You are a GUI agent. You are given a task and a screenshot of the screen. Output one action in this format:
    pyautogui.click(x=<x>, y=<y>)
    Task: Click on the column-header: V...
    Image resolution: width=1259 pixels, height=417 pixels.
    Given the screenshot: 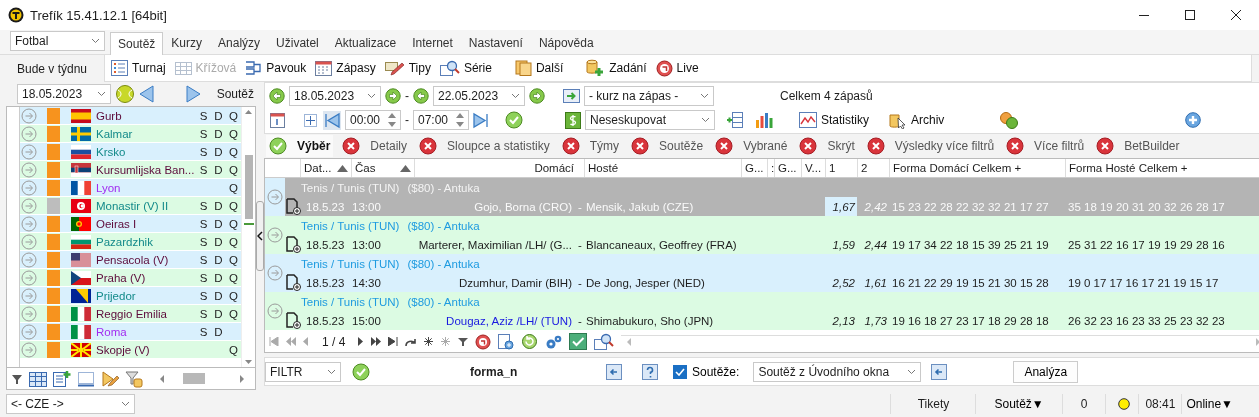 What is the action you would take?
    pyautogui.click(x=813, y=168)
    